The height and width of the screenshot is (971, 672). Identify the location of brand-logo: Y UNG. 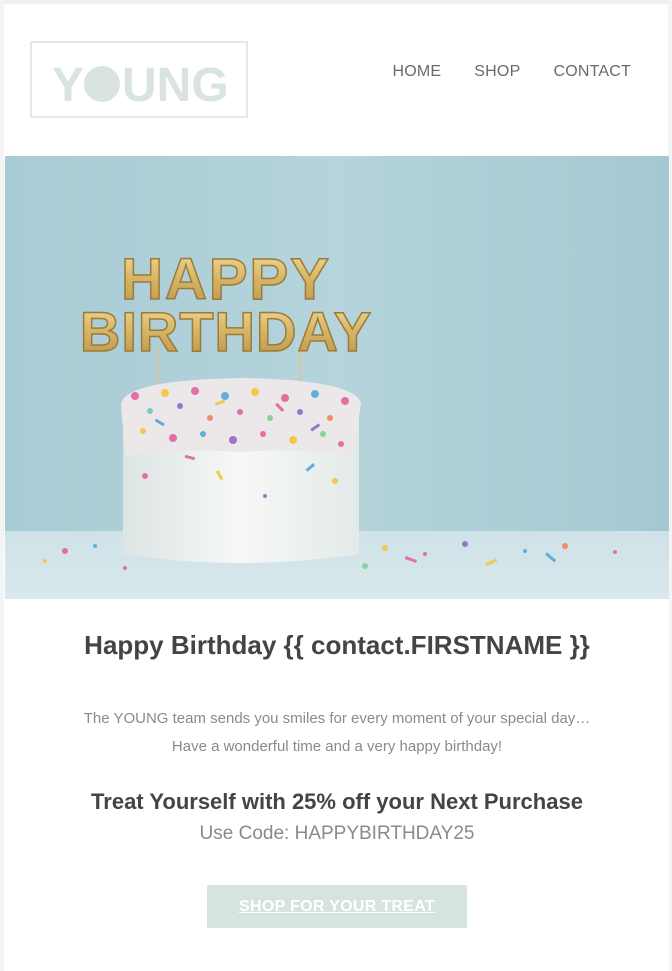
(139, 79).